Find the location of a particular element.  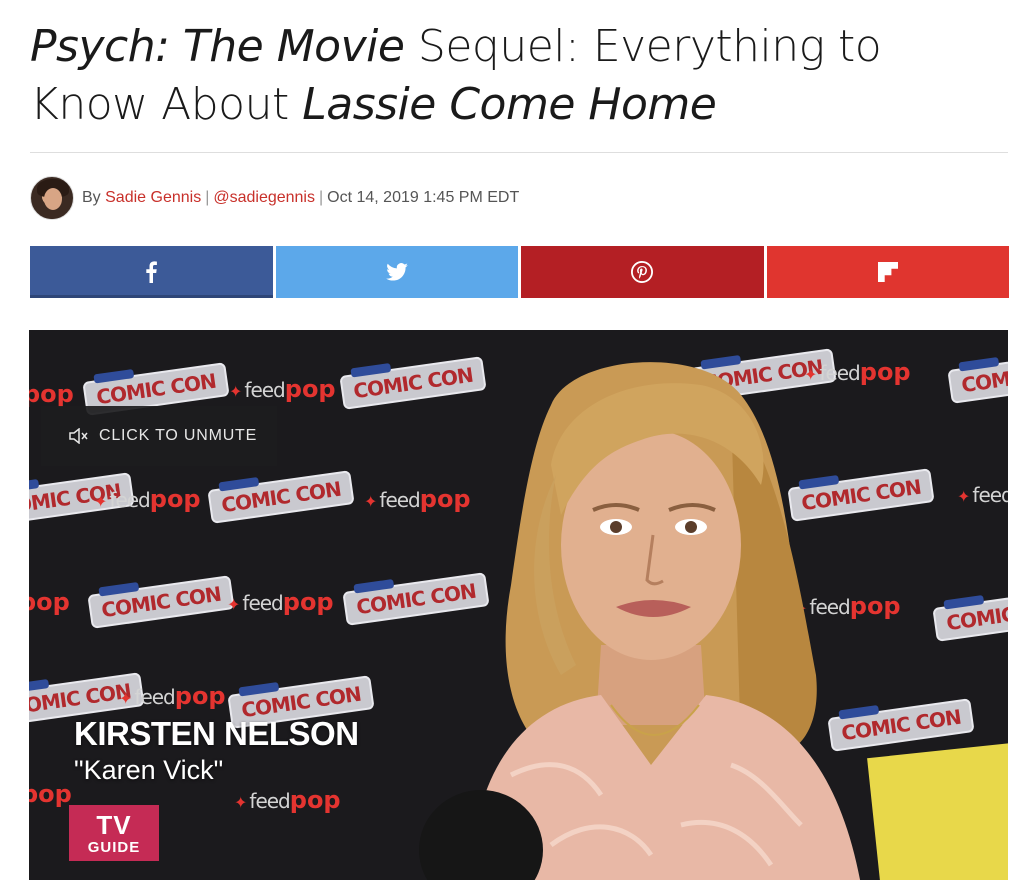

tvguide-logo-guide: GUIDE is located at coordinates (114, 847).